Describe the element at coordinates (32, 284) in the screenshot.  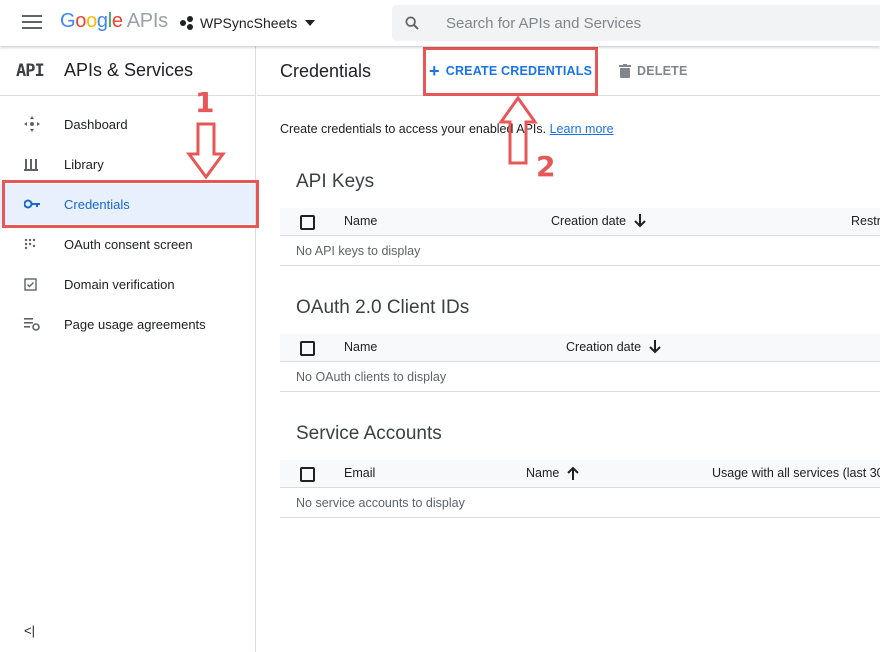
I see `checkbox-icon` at that location.